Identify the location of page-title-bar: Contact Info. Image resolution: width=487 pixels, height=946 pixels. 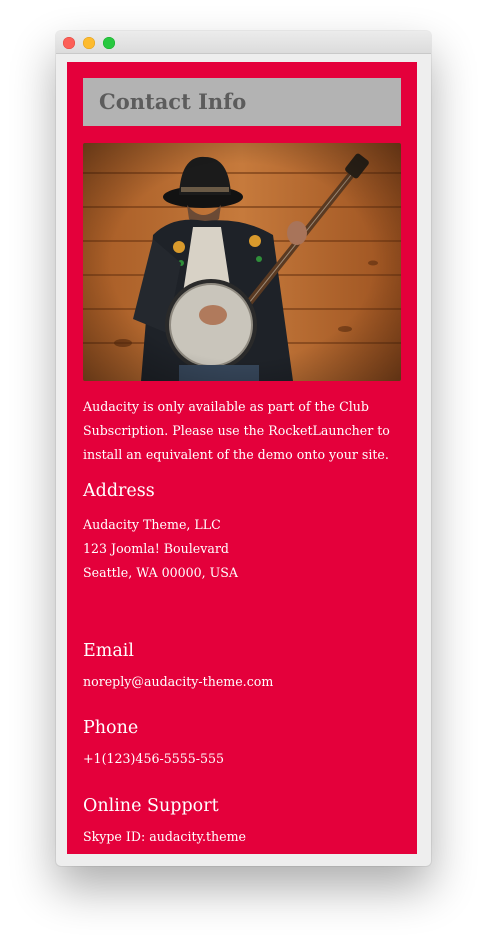
(242, 102).